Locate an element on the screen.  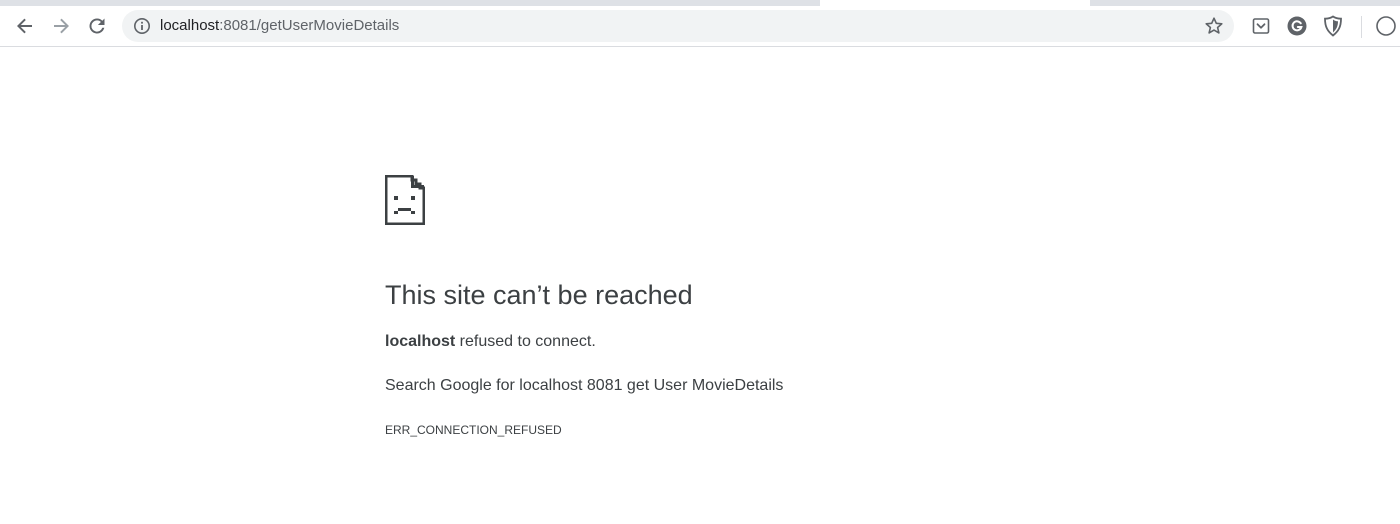
url-path: :8081/getUserMovieDetails is located at coordinates (309, 25).